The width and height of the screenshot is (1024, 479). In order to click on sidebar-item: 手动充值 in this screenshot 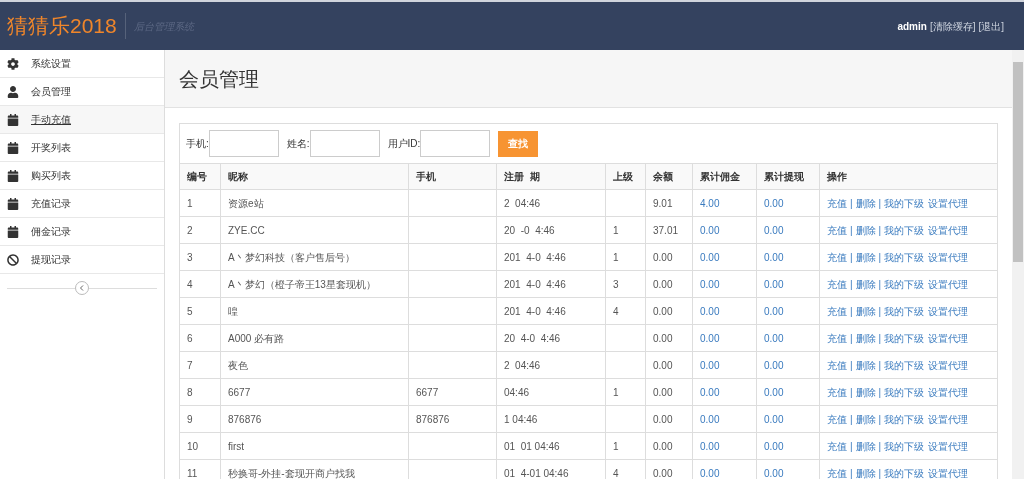, I will do `click(82, 120)`.